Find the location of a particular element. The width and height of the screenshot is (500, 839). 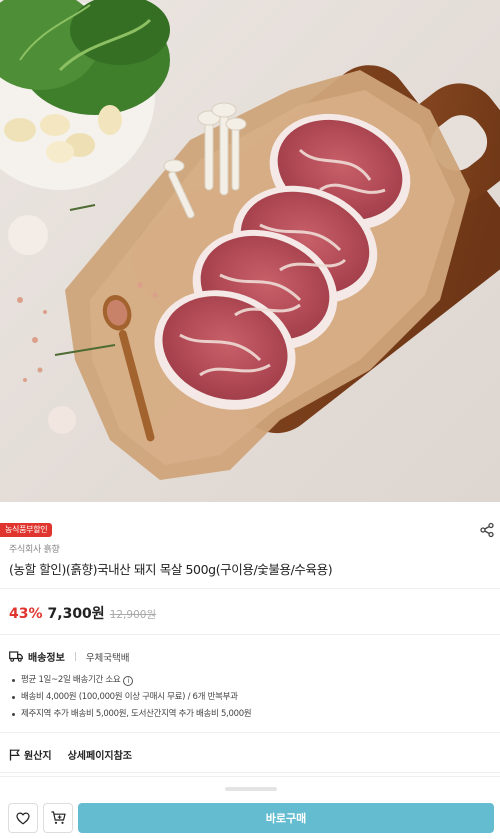

bottom-action-bar: 바로구매 is located at coordinates (250, 807).